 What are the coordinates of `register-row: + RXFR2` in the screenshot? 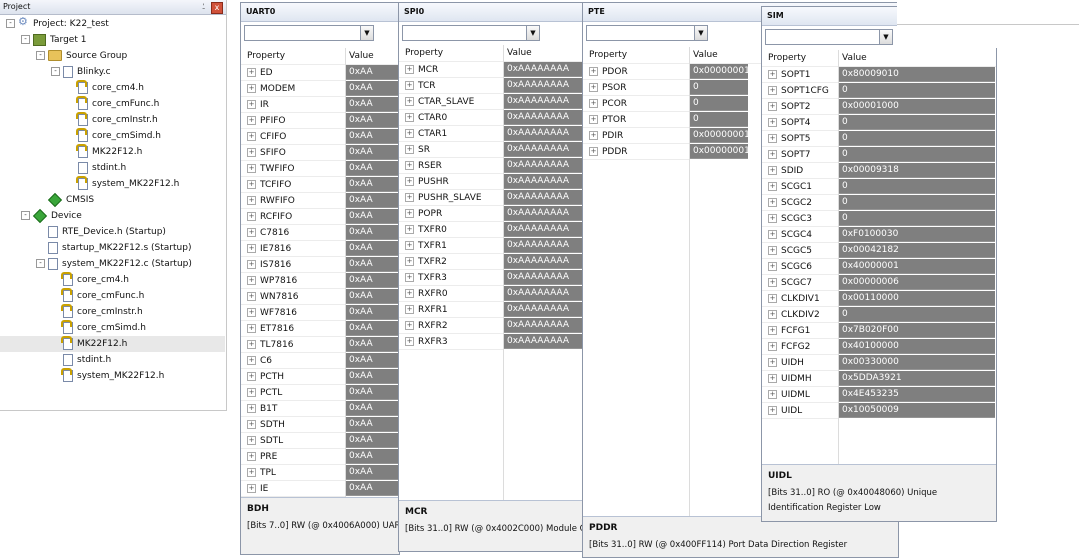 It's located at (426, 326).